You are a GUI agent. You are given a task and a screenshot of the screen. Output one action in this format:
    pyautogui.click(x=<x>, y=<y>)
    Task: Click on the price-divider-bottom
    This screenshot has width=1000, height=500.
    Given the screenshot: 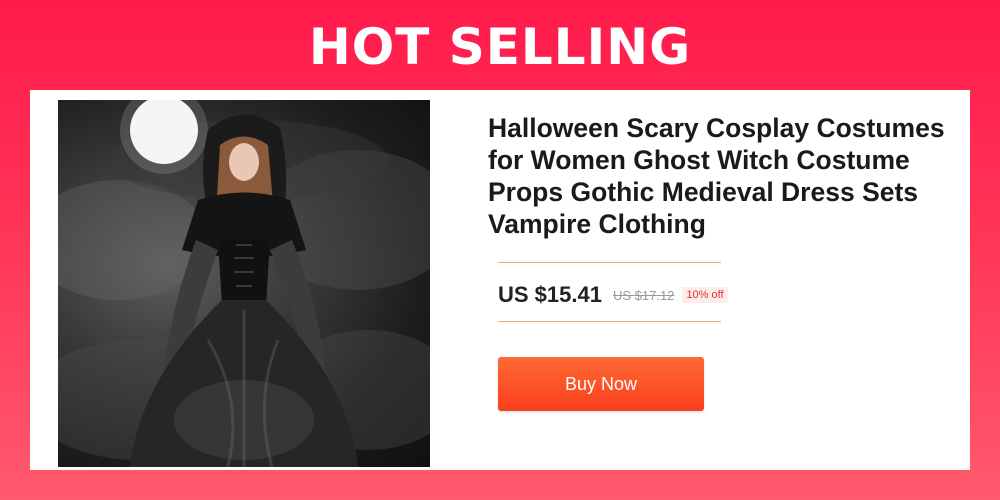 What is the action you would take?
    pyautogui.click(x=609, y=321)
    